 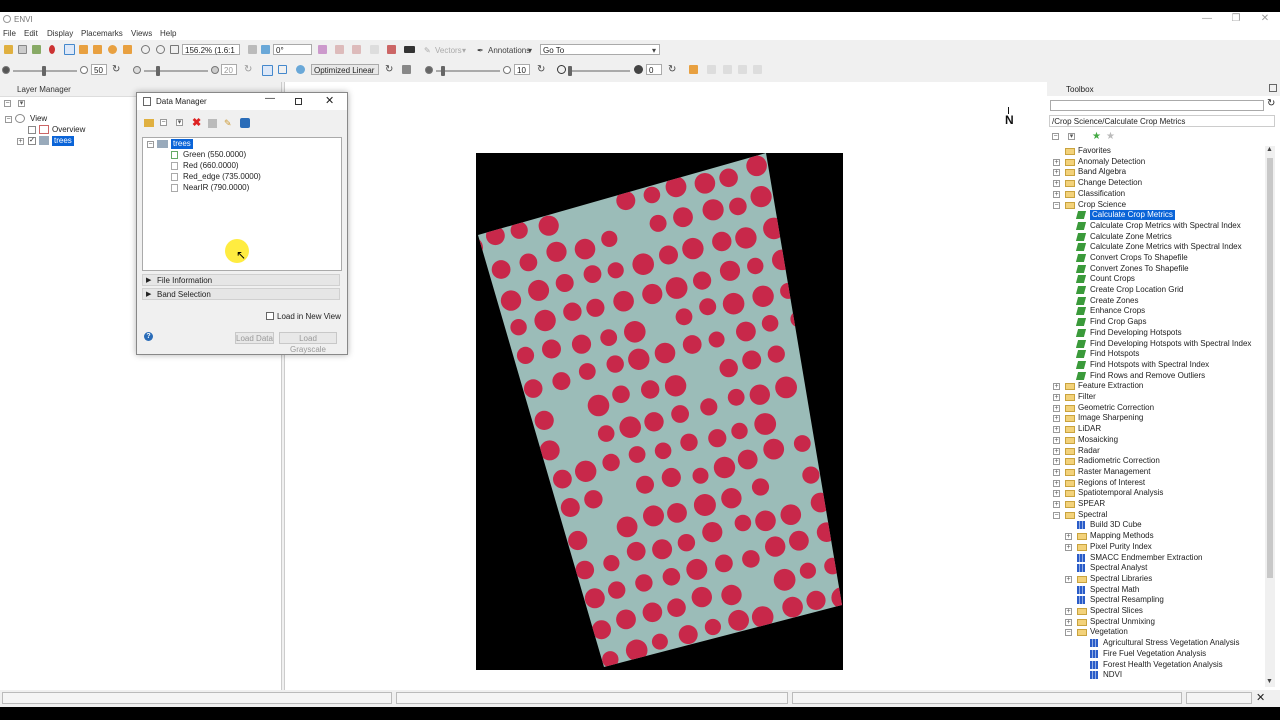 What do you see at coordinates (1110, 136) in the screenshot?
I see `remove-favorite-icon: ★` at bounding box center [1110, 136].